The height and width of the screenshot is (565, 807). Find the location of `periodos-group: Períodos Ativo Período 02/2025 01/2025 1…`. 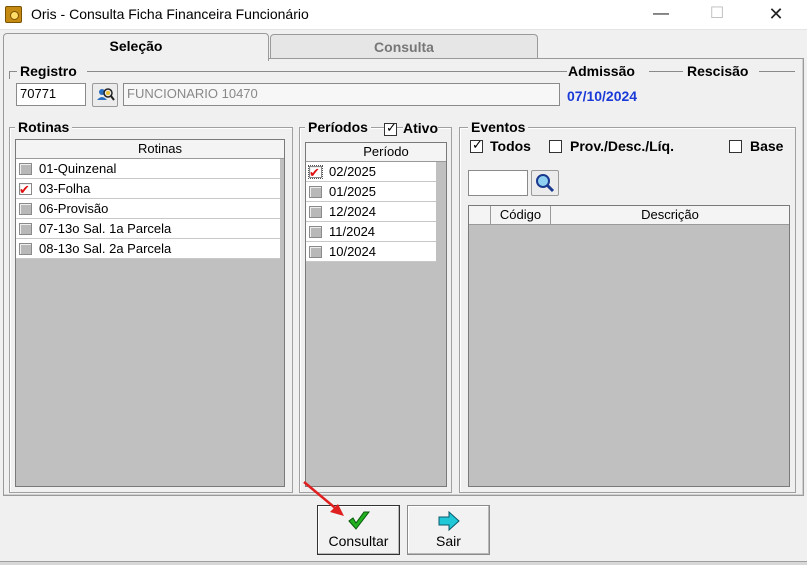

periodos-group: Períodos Ativo Período 02/2025 01/2025 1… is located at coordinates (375, 306).